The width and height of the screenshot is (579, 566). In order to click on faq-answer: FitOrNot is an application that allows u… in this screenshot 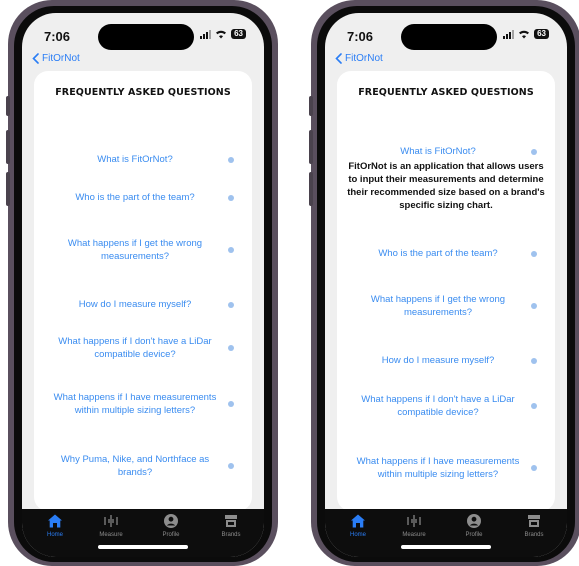, I will do `click(446, 186)`.